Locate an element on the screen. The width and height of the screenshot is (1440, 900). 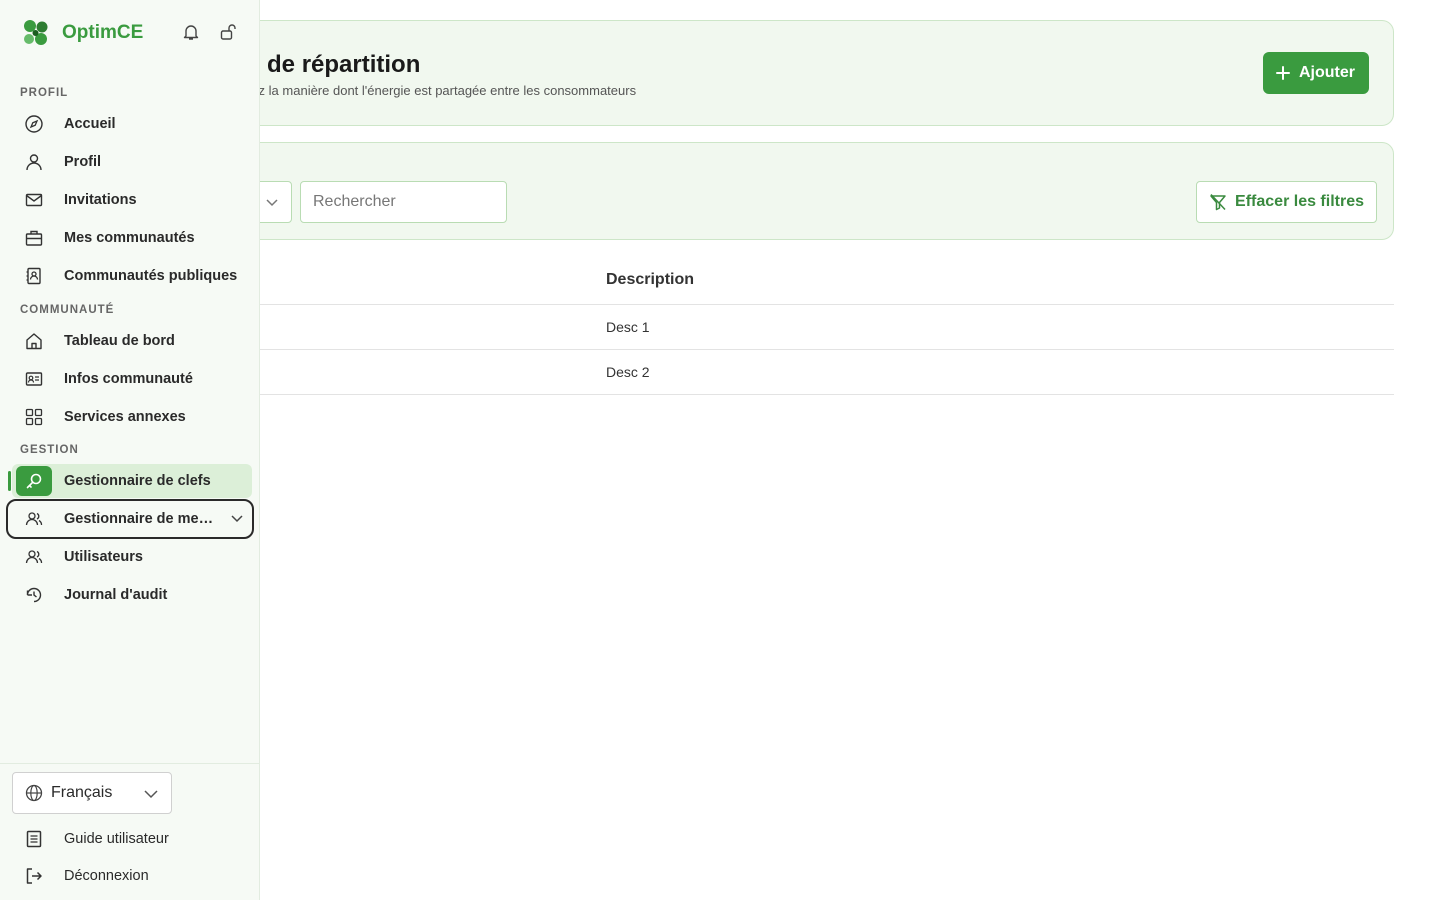
table-header-row: Description is located at coordinates (757, 280).